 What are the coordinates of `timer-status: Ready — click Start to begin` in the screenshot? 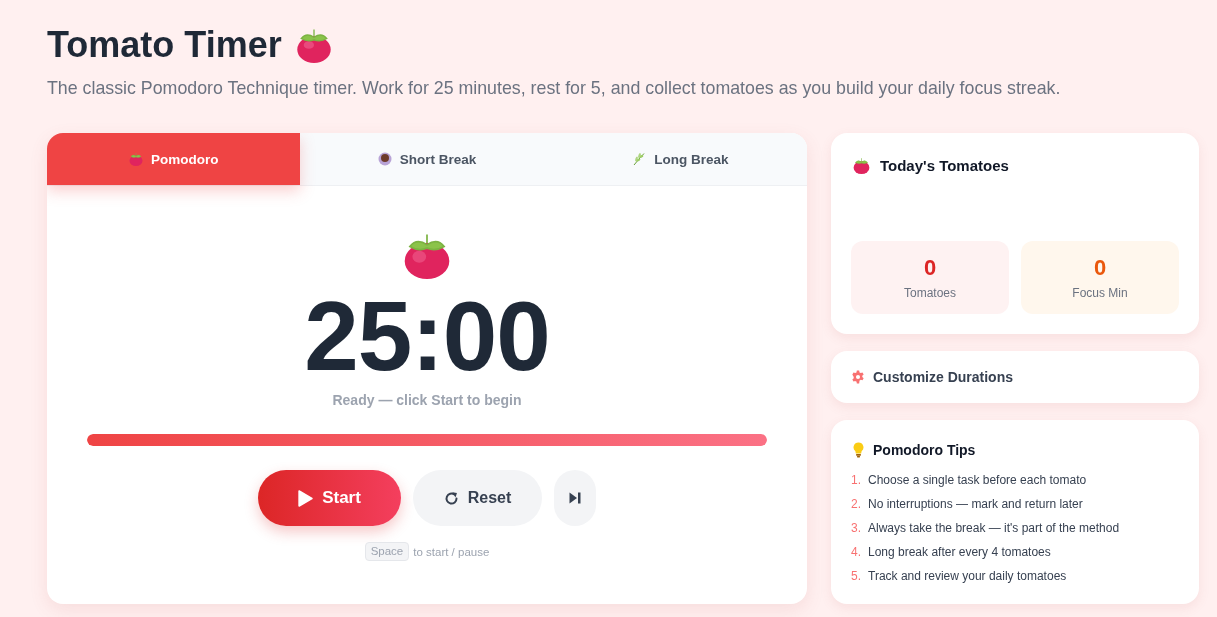 It's located at (427, 400).